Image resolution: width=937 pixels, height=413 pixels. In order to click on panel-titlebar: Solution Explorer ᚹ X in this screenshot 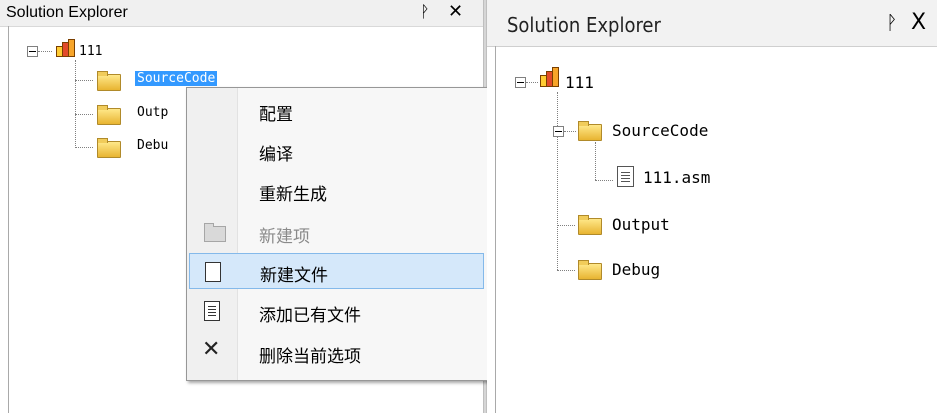, I will do `click(712, 23)`.